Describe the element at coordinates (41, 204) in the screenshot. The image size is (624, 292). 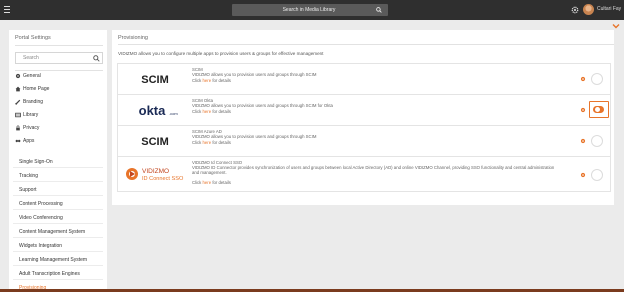
I see `sidebar-subitem-label: Content Processing` at that location.